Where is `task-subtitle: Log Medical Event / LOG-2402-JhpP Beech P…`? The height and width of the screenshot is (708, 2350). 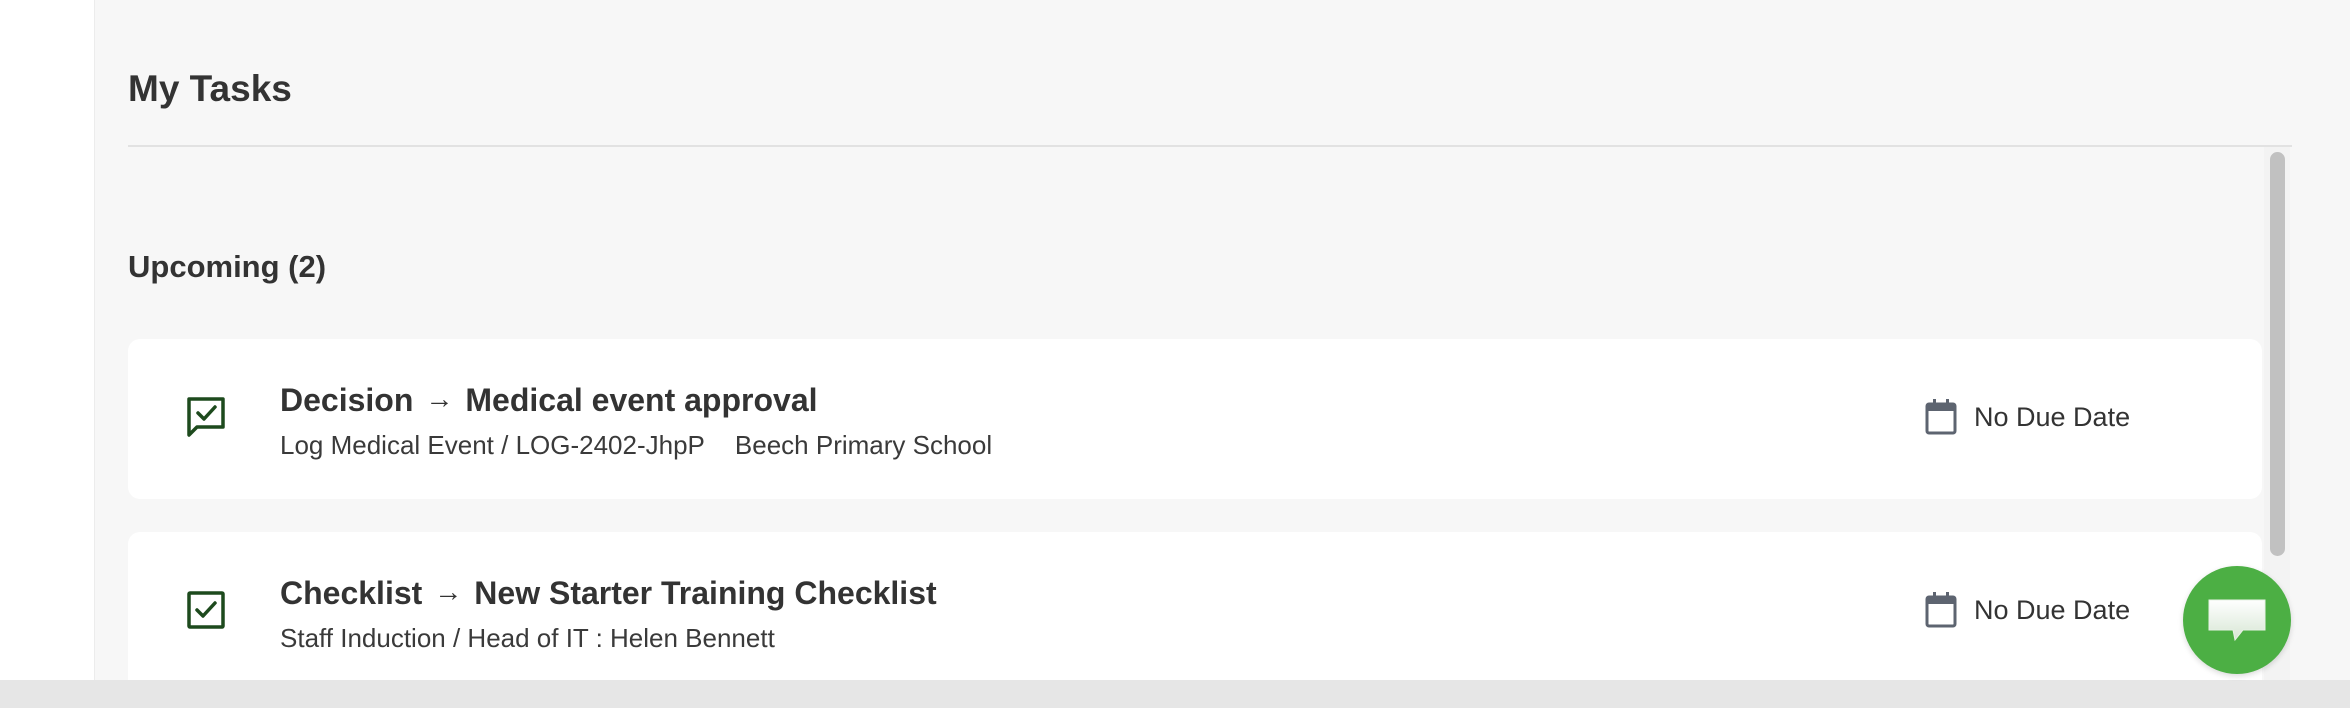
task-subtitle: Log Medical Event / LOG-2402-JhpP Beech P… is located at coordinates (636, 445).